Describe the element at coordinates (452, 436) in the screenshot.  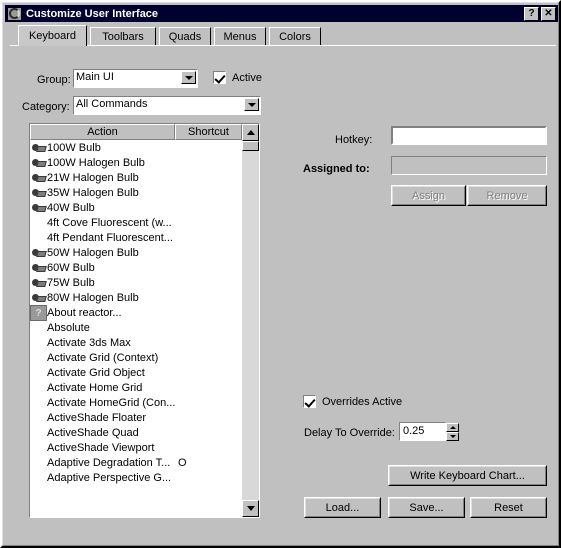
I see `spin-down-button` at that location.